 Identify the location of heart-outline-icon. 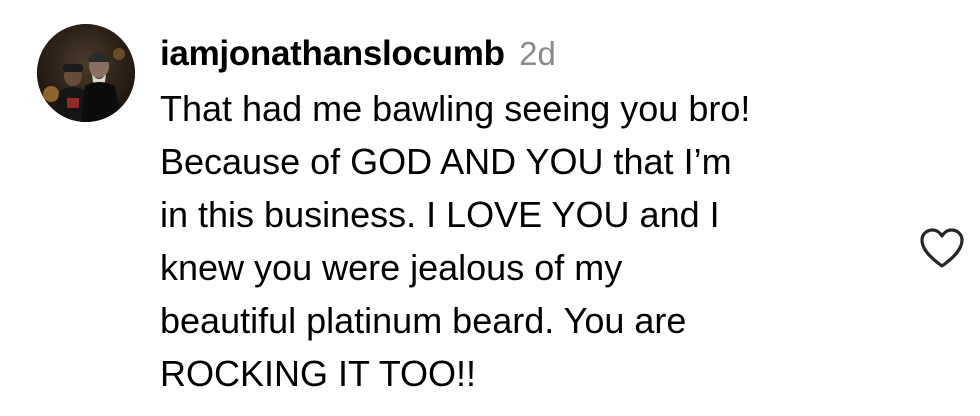
(942, 248).